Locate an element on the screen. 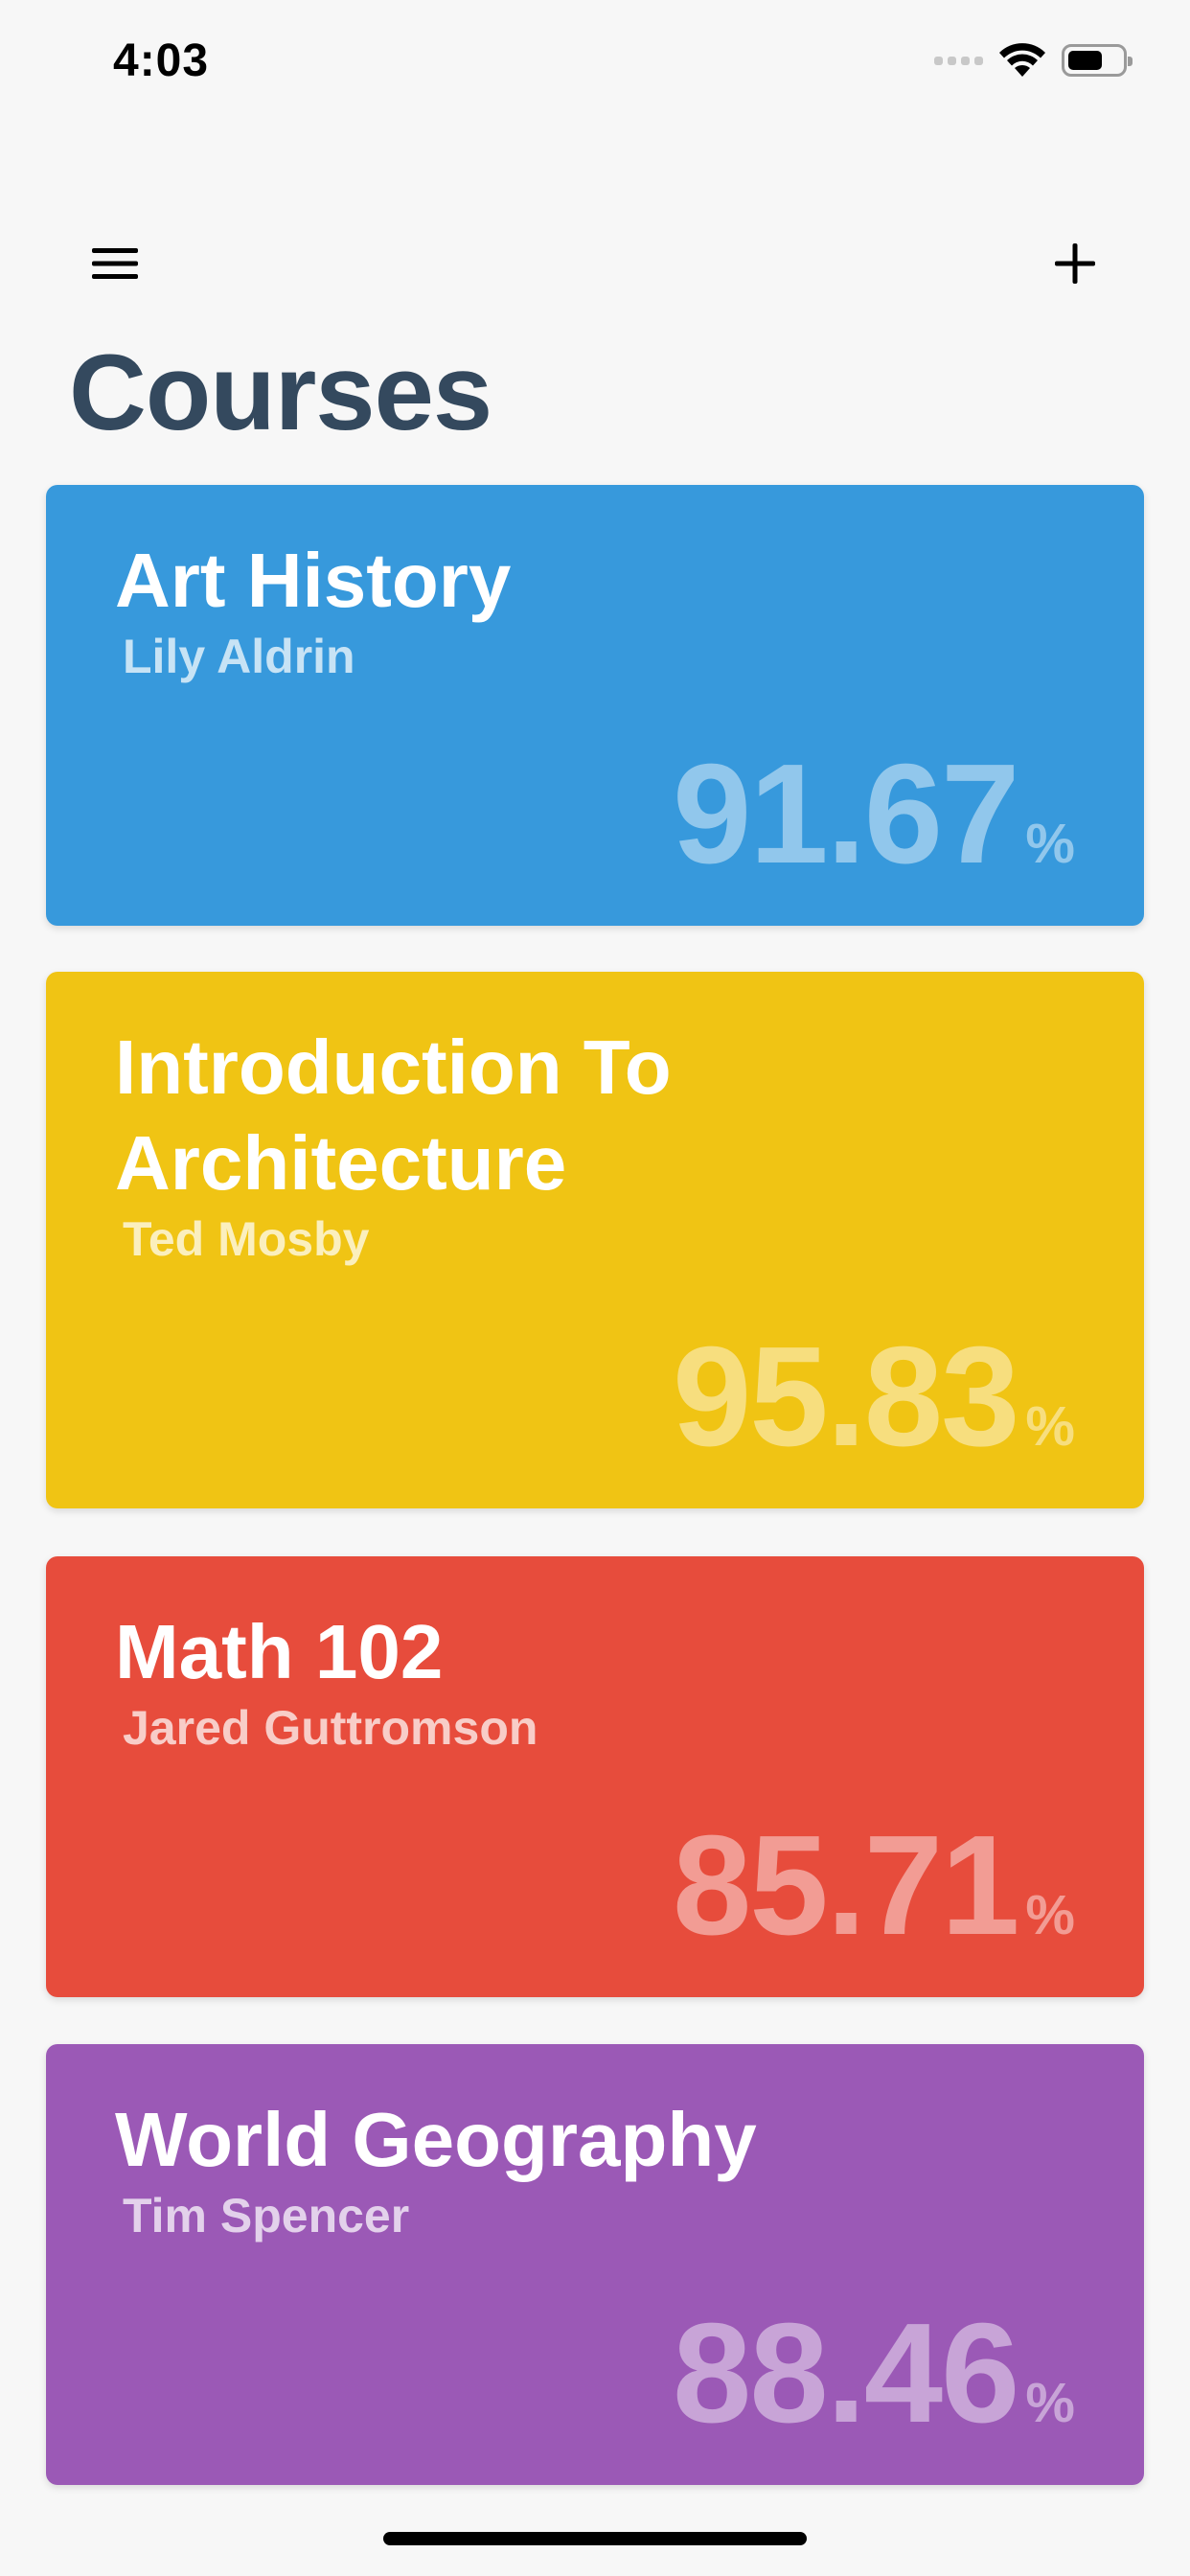 The height and width of the screenshot is (2576, 1190). course-name: Math 102 is located at coordinates (279, 1651).